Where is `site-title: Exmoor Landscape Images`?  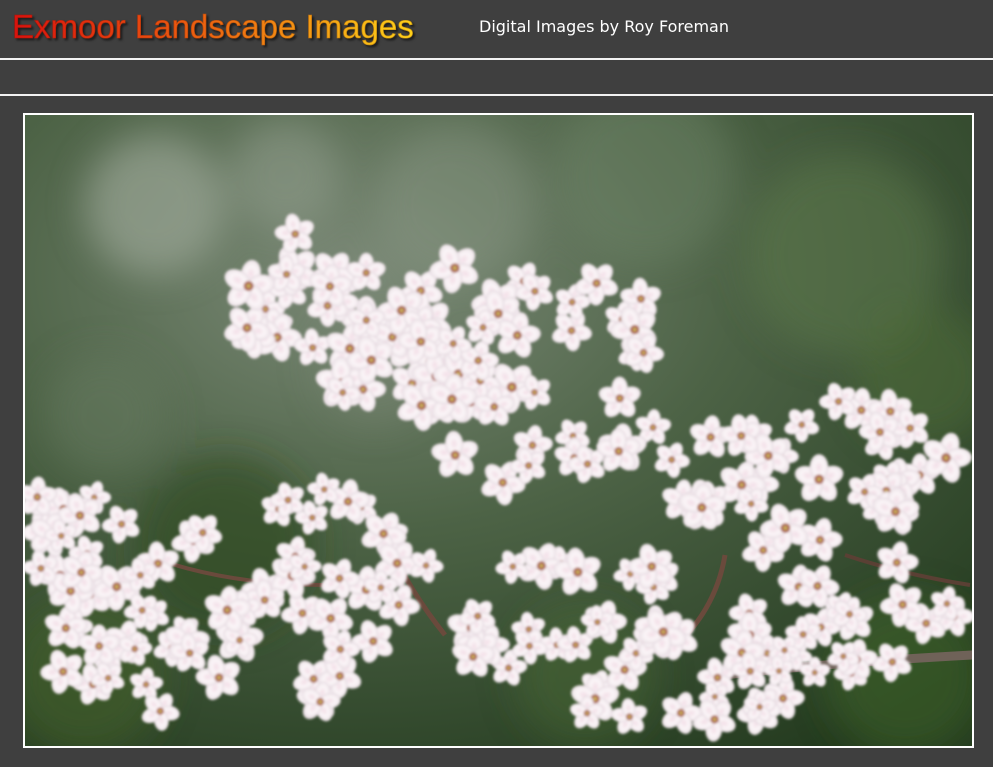
site-title: Exmoor Landscape Images is located at coordinates (213, 27).